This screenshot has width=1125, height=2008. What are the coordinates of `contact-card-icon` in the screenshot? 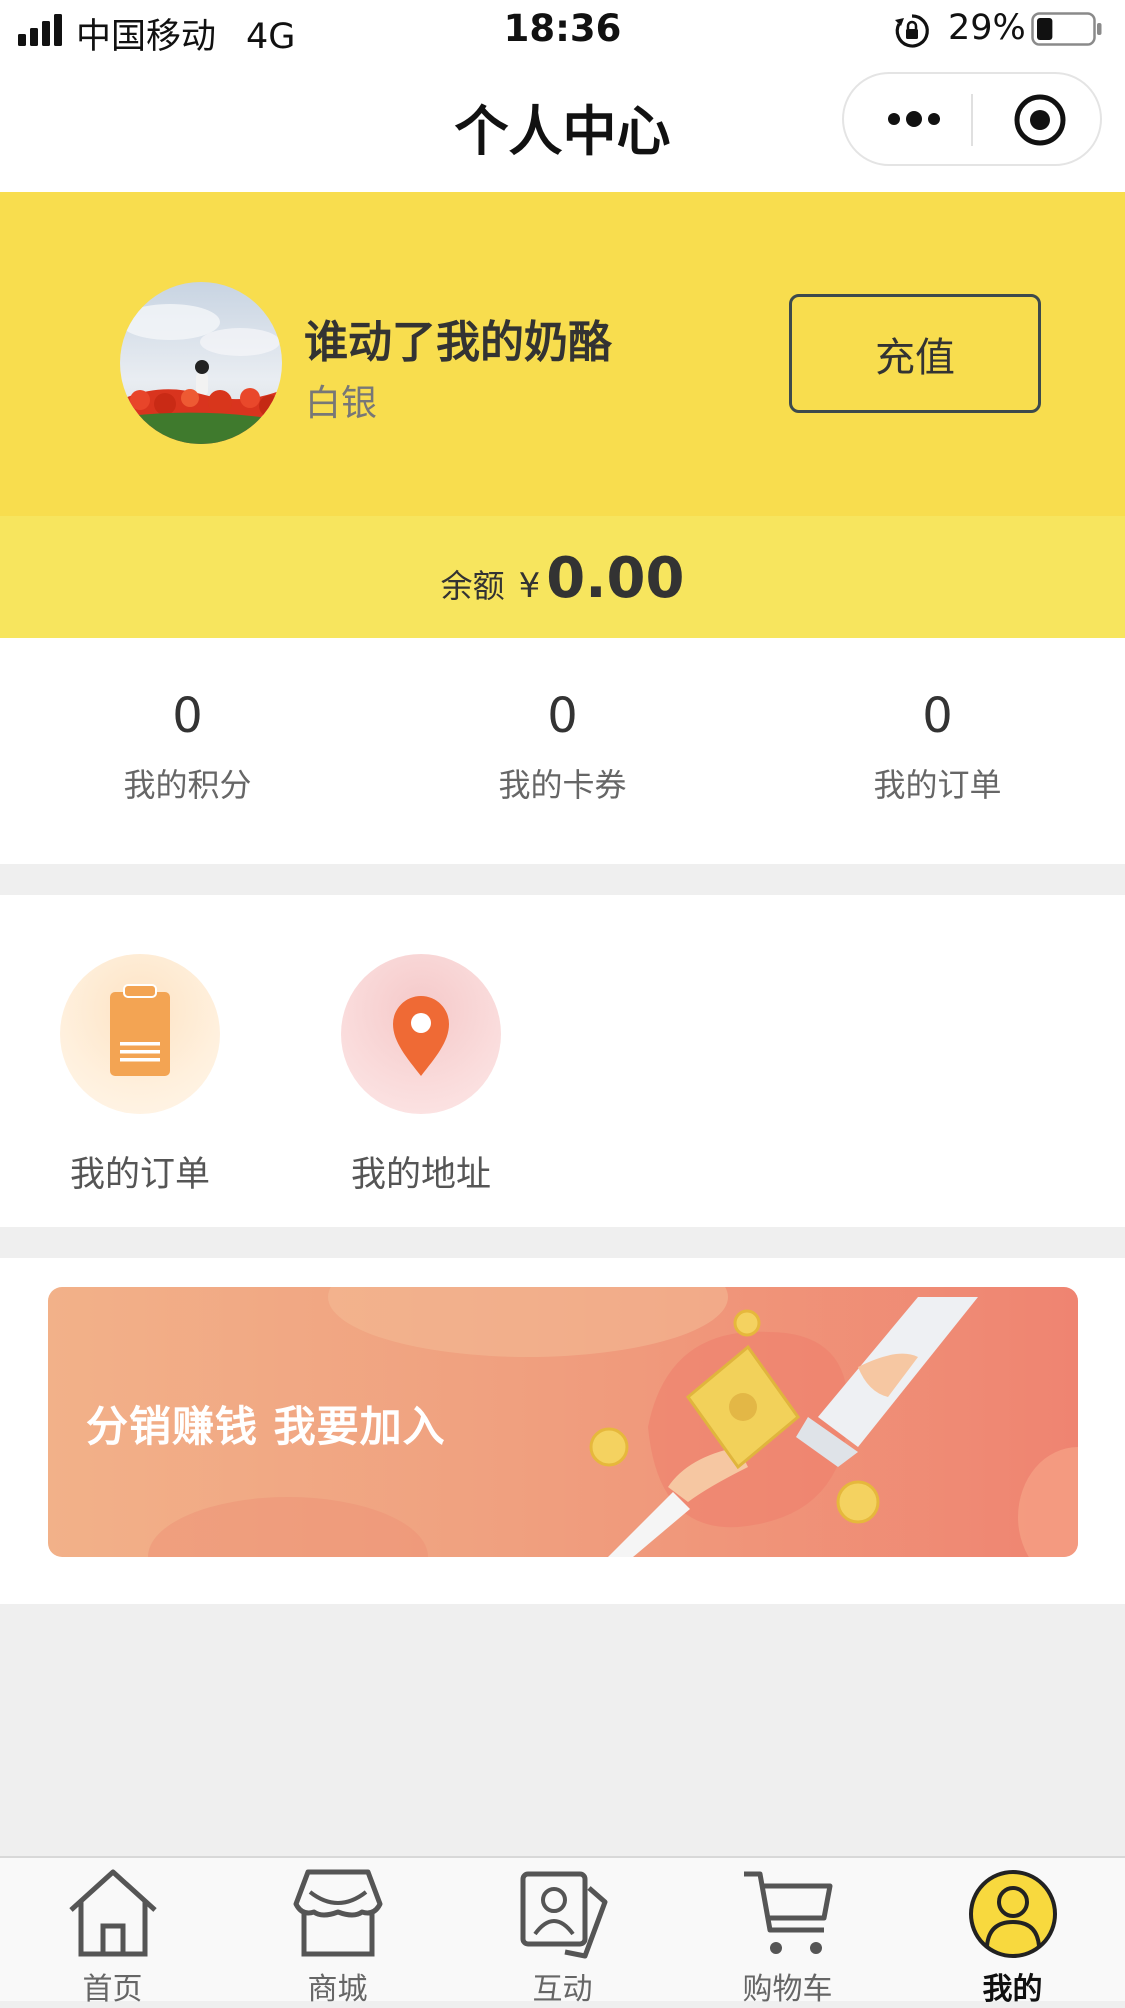 It's located at (564, 1915).